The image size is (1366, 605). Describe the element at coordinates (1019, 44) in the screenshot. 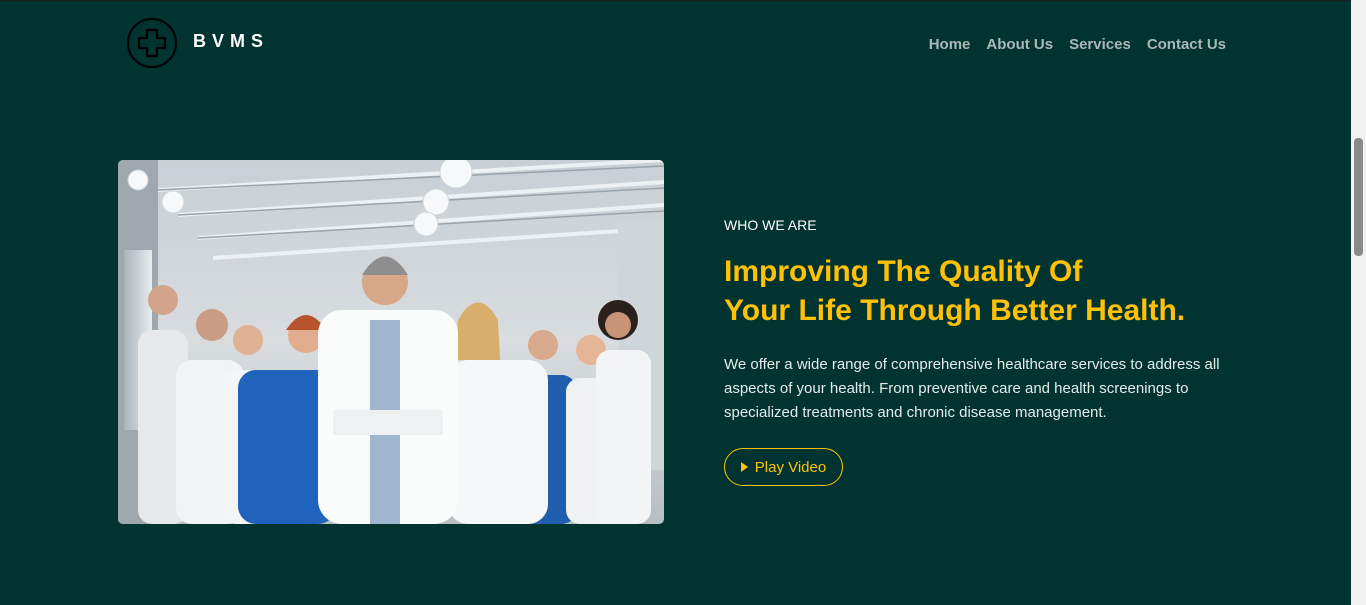

I see `nav-about-us: About Us` at that location.